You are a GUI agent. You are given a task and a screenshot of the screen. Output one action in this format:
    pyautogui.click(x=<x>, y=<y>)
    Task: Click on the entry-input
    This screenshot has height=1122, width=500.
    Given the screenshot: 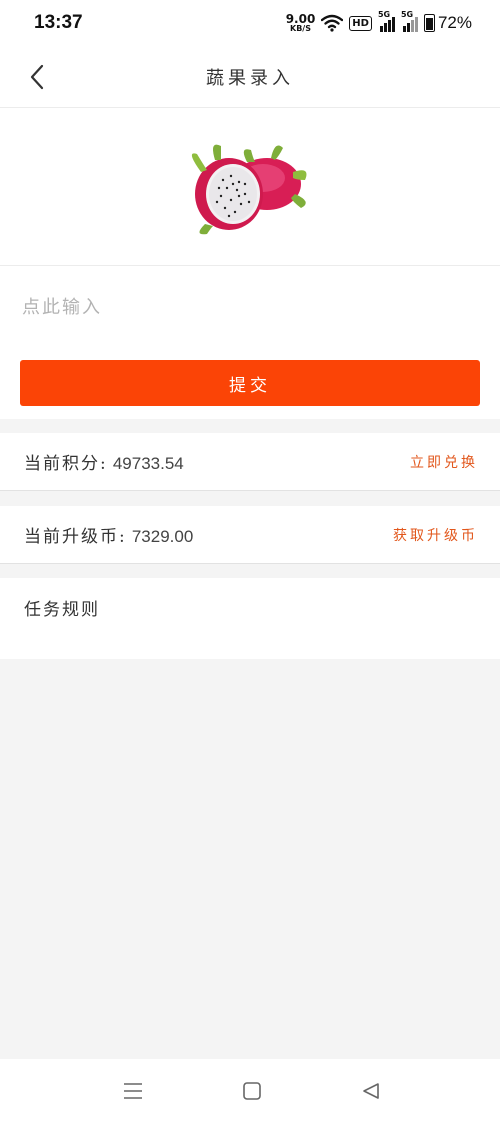 What is the action you would take?
    pyautogui.click(x=250, y=307)
    